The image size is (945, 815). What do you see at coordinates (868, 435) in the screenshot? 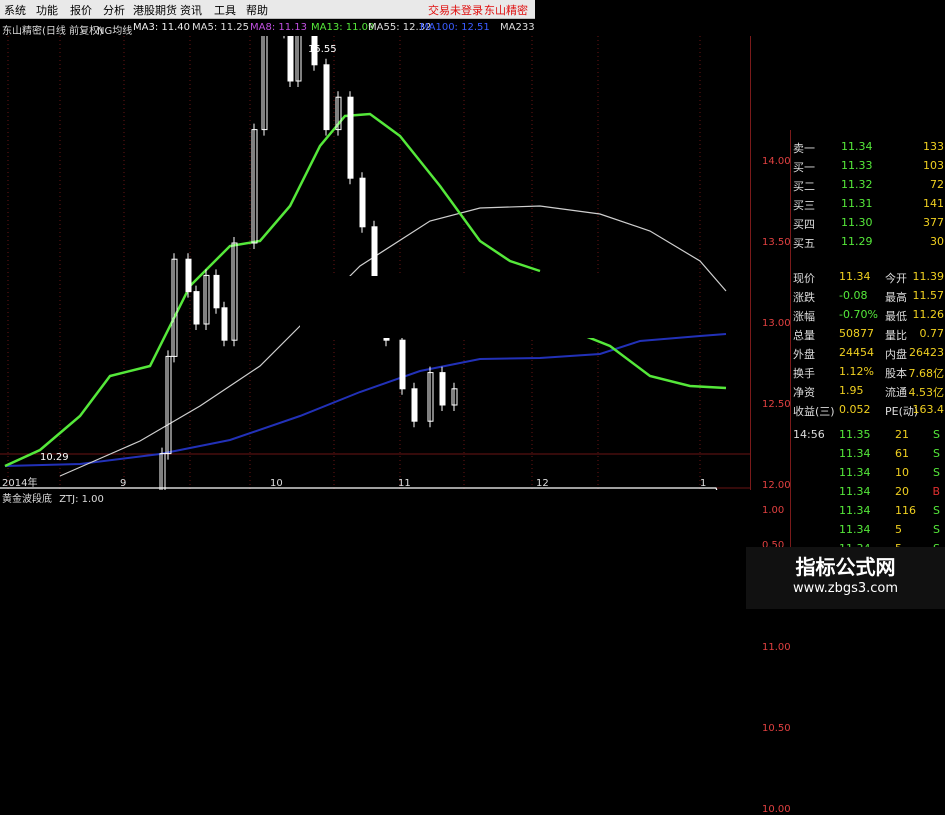
I see `tick-row: 14:56 11.35 21 S` at bounding box center [868, 435].